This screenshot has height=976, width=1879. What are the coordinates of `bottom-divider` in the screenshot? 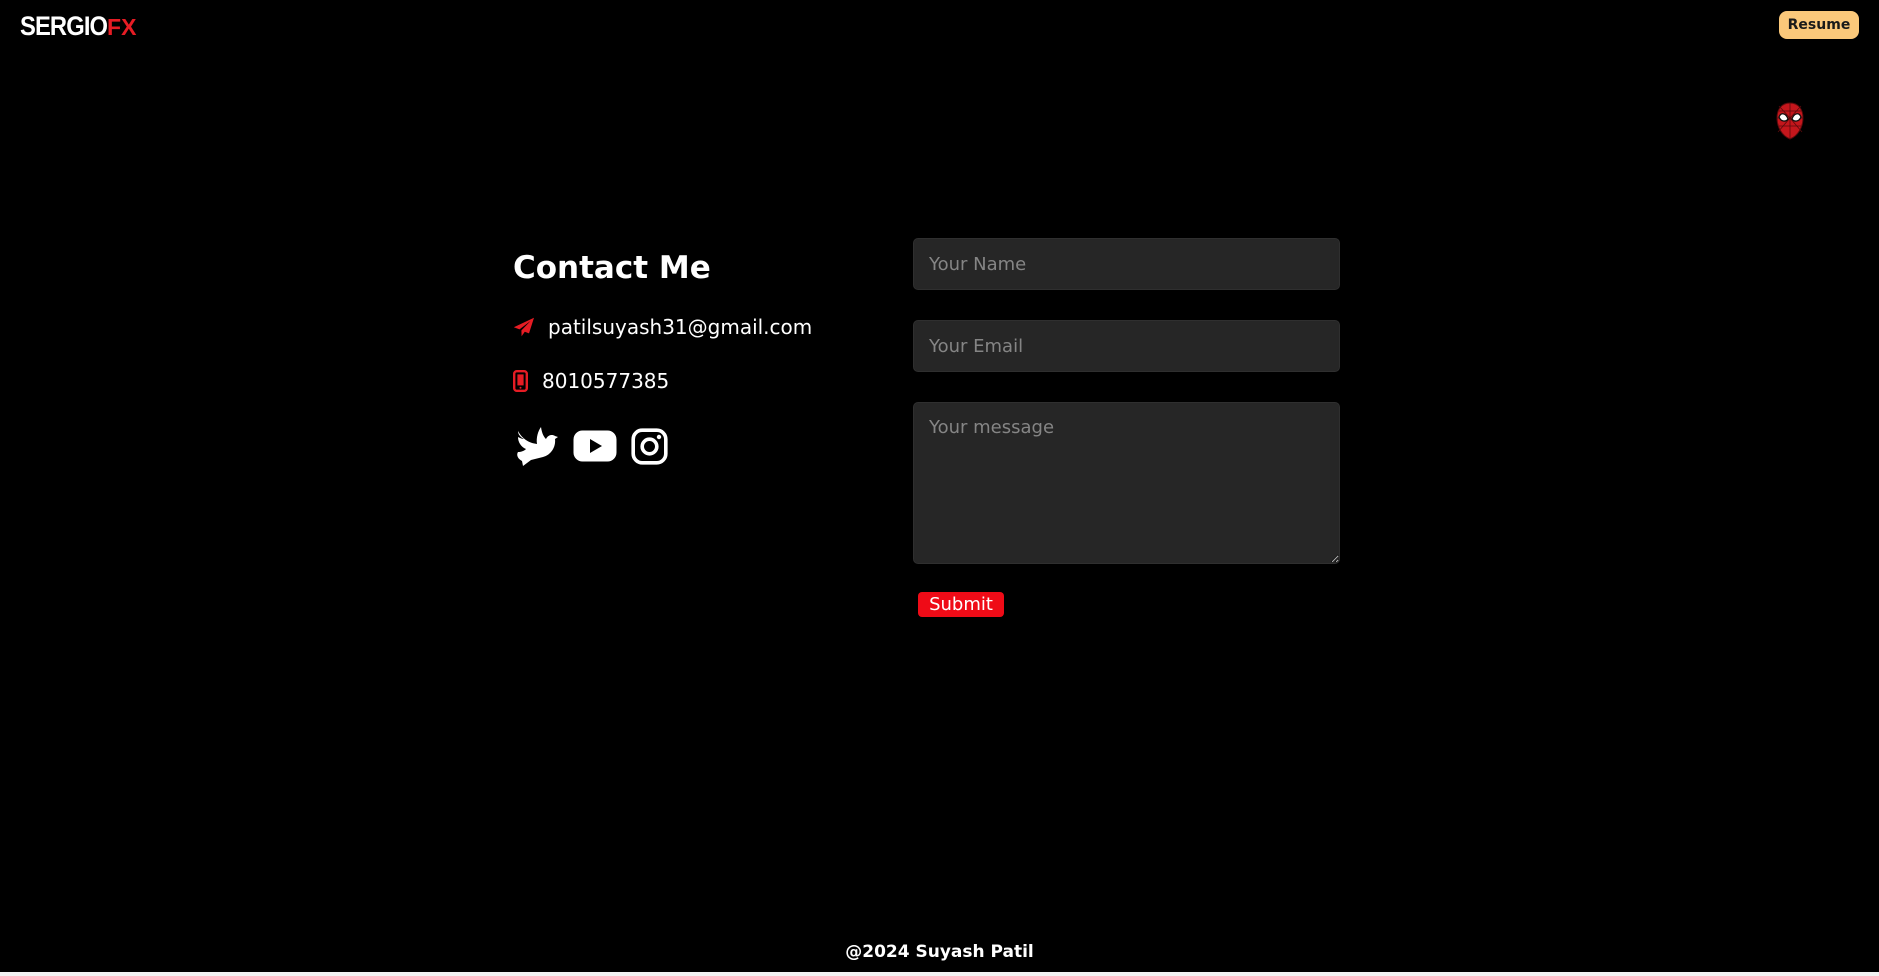 It's located at (939, 974).